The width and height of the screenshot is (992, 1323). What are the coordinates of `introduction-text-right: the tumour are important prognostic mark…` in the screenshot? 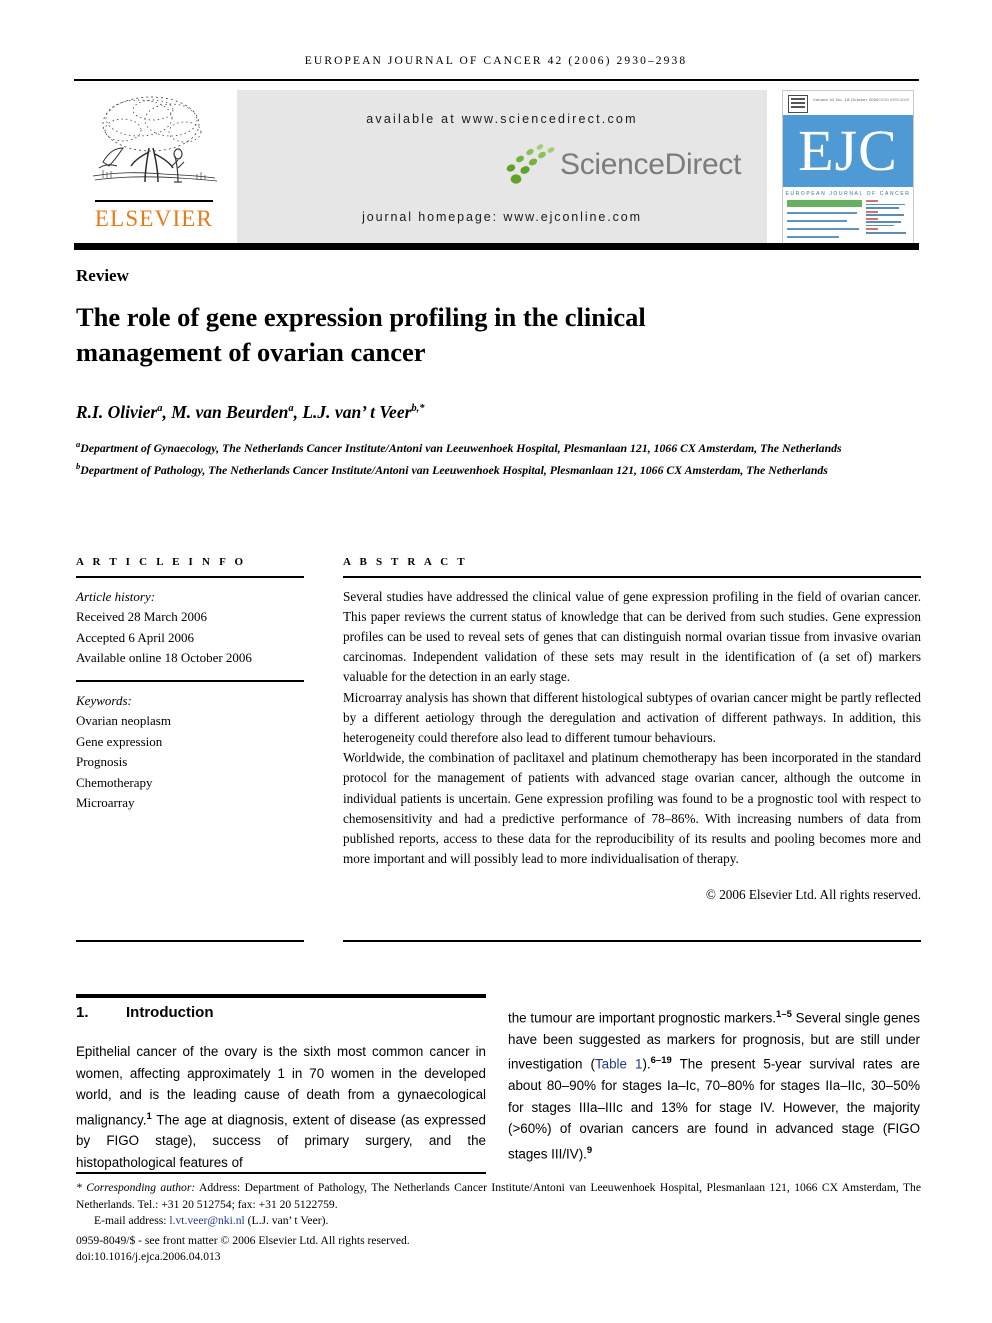 It's located at (714, 1085).